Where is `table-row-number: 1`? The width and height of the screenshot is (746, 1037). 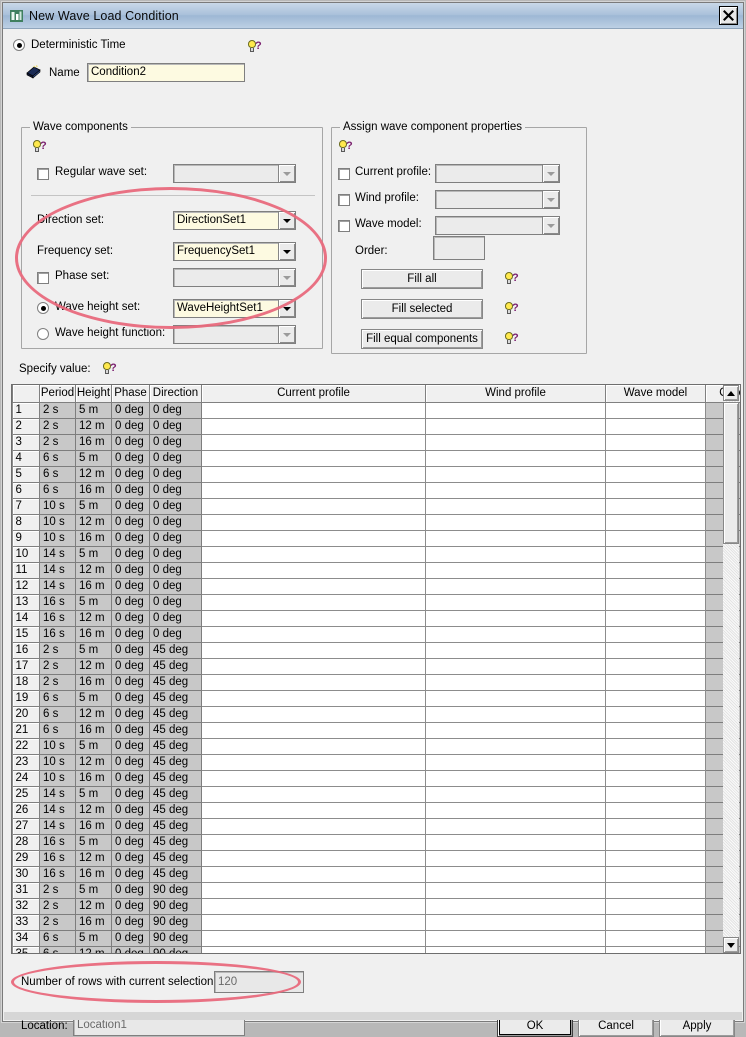
table-row-number: 1 is located at coordinates (26, 410).